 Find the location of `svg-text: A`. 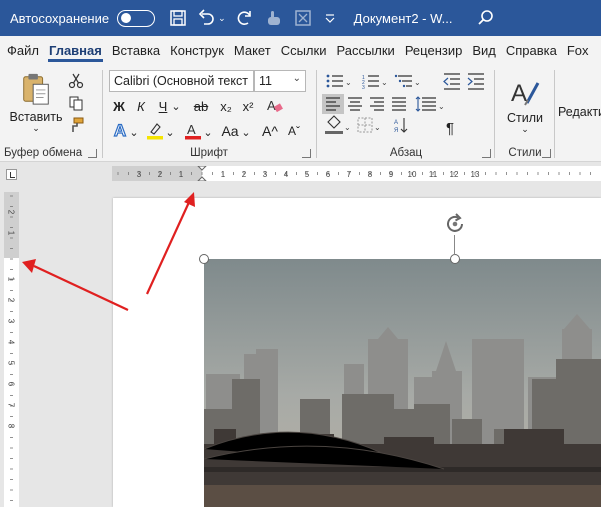

svg-text: A is located at coordinates (519, 93).